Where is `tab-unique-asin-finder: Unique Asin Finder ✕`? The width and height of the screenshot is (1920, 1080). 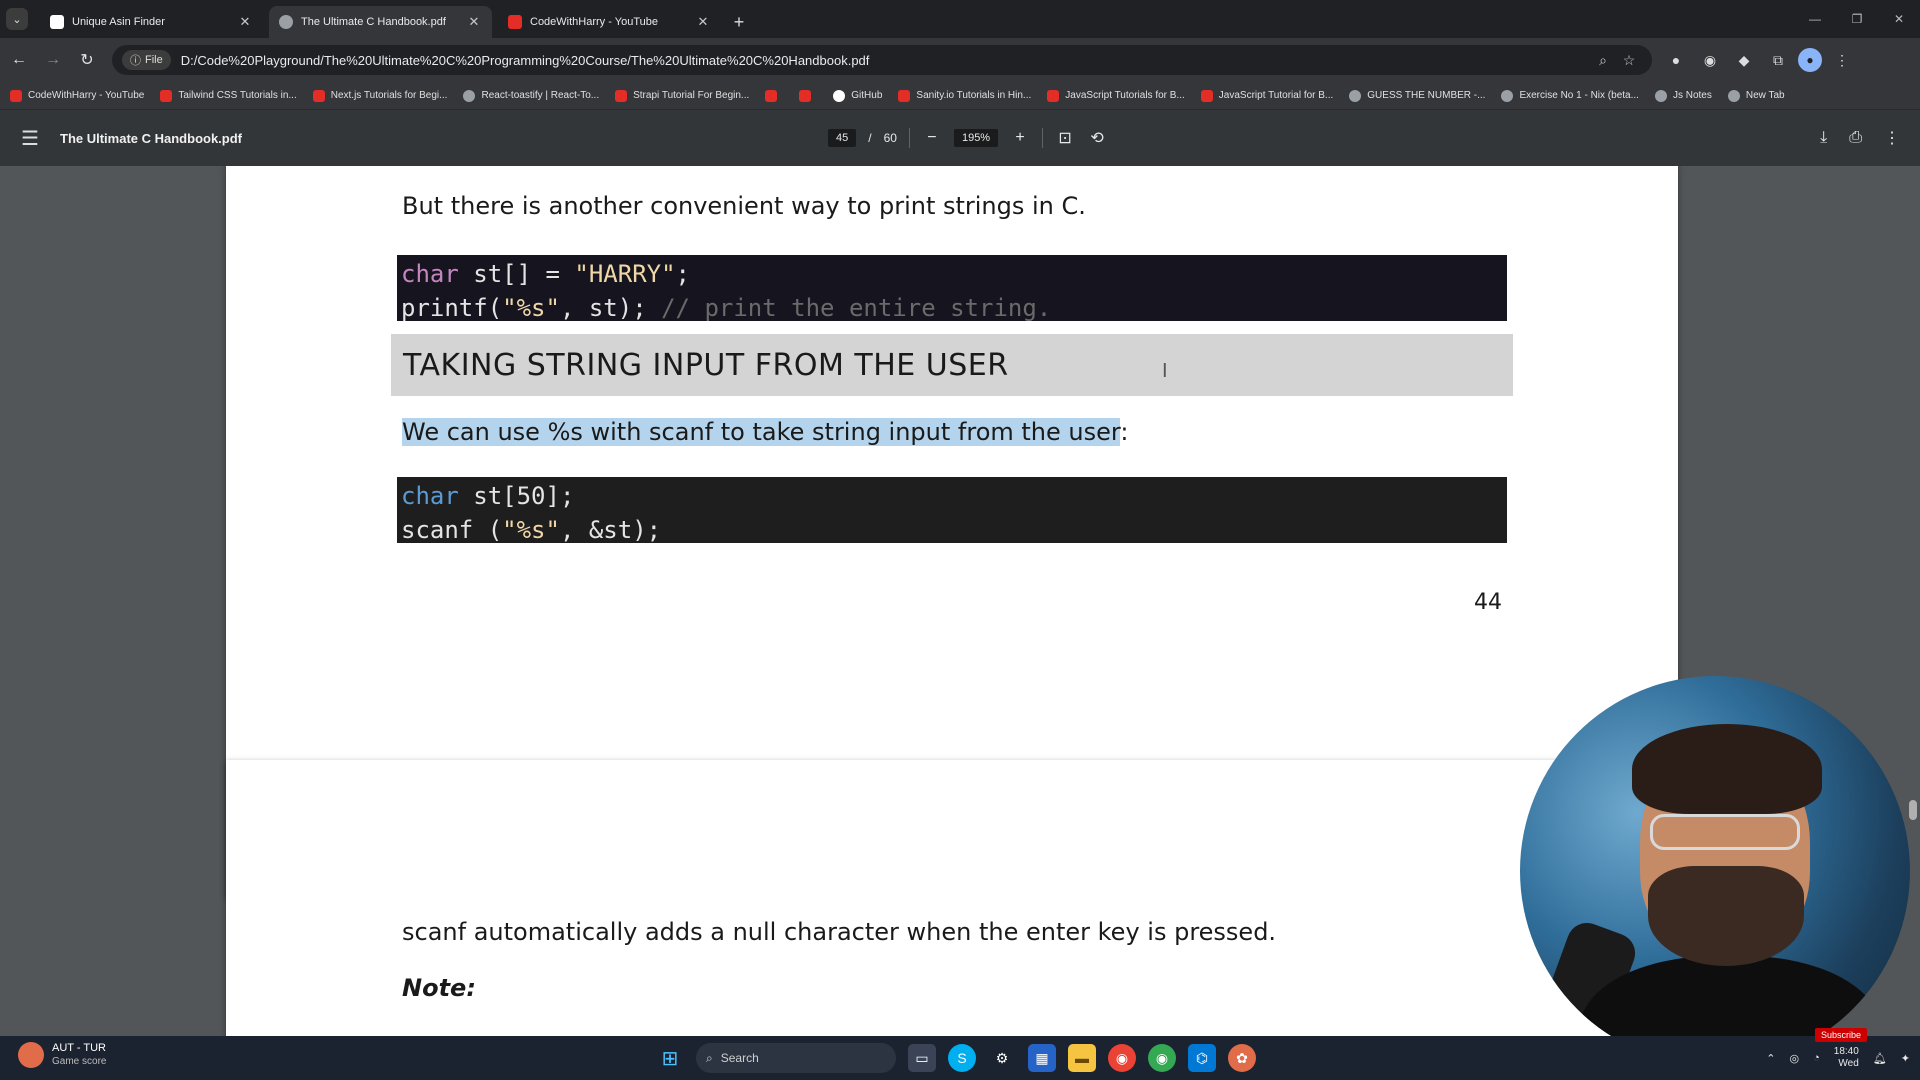
tab-unique-asin-finder: Unique Asin Finder ✕ is located at coordinates (151, 22).